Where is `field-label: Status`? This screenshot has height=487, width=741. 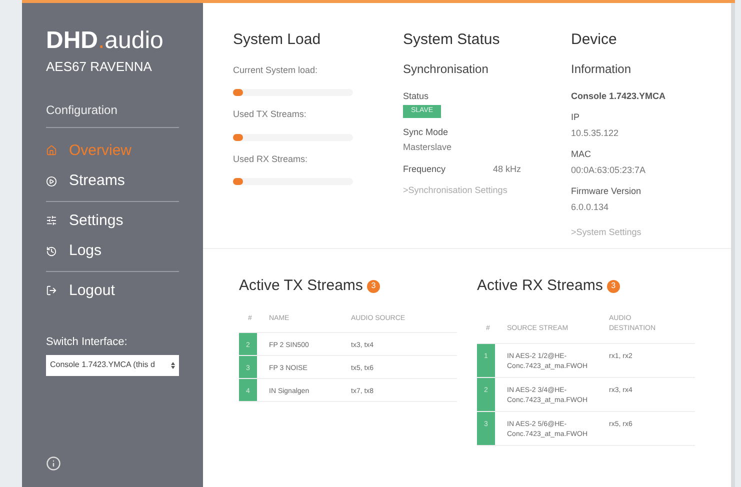 field-label: Status is located at coordinates (416, 96).